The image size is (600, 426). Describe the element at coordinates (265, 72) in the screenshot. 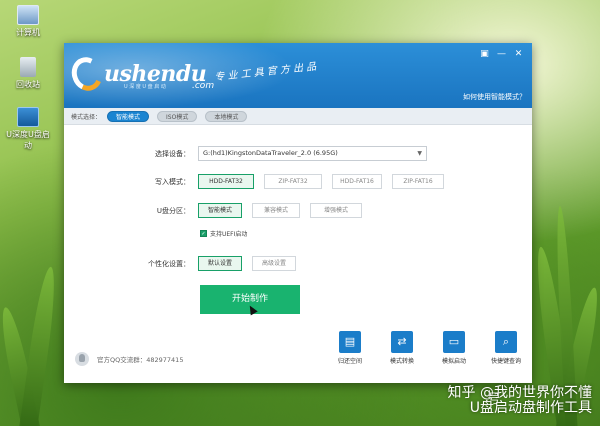

I see `slogan: 专 业 工 具 官 方 出 品` at that location.